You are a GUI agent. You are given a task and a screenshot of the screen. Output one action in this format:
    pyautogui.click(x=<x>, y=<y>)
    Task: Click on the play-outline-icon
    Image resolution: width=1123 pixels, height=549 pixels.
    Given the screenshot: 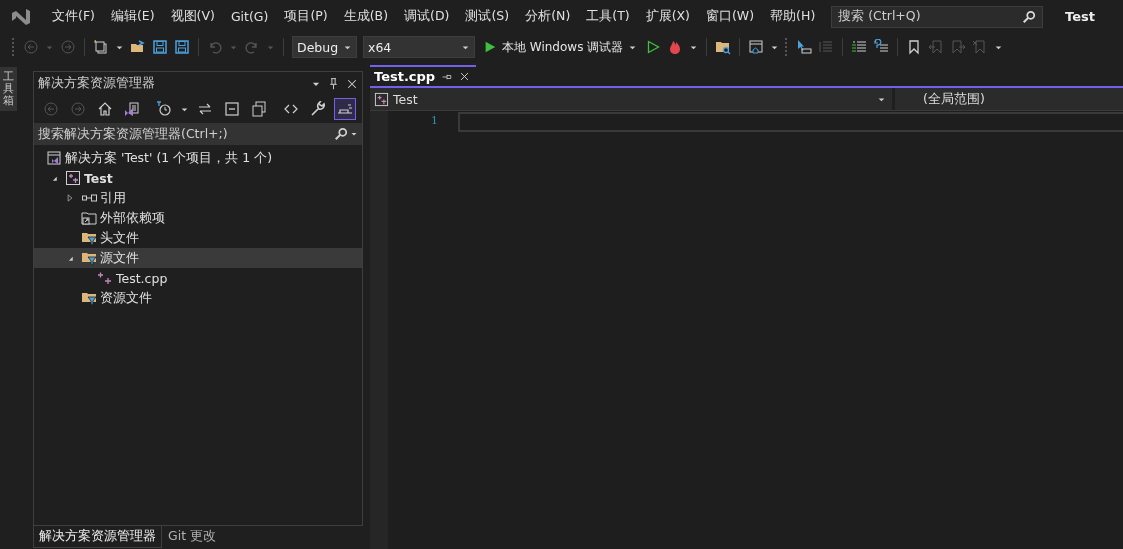 What is the action you would take?
    pyautogui.click(x=653, y=47)
    